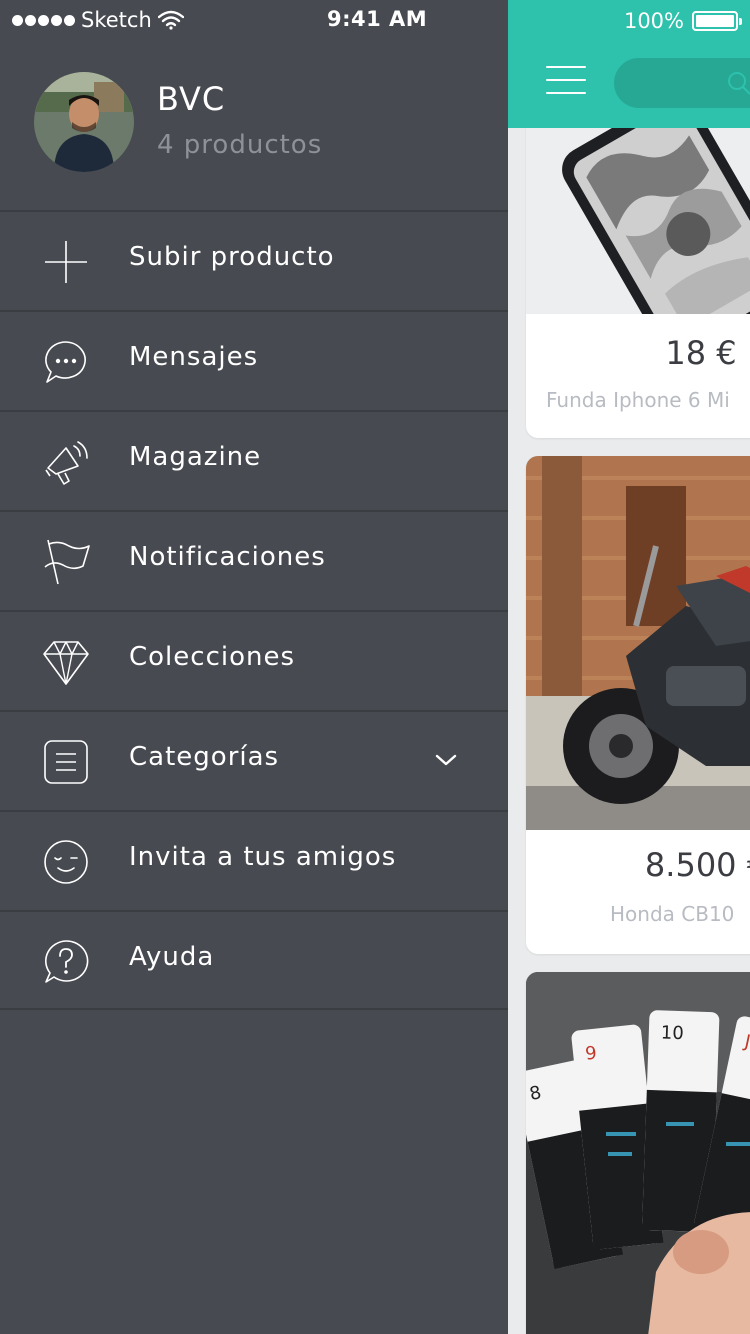 This screenshot has height=1334, width=750. I want to click on status-bar-left: Sketch 9:41 AM, so click(254, 20).